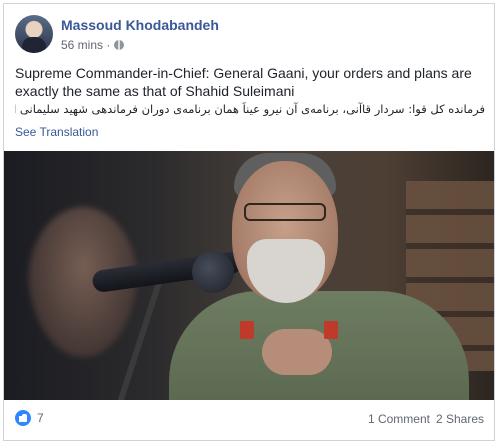  I want to click on author-name: Massoud Khodabandeh, so click(140, 25).